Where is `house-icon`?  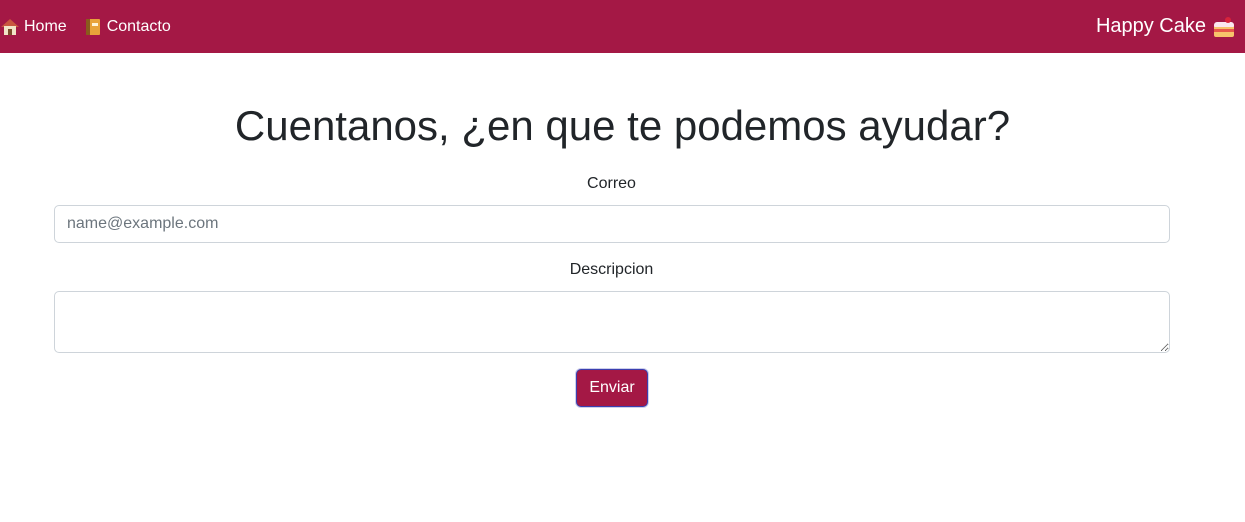 house-icon is located at coordinates (10, 27).